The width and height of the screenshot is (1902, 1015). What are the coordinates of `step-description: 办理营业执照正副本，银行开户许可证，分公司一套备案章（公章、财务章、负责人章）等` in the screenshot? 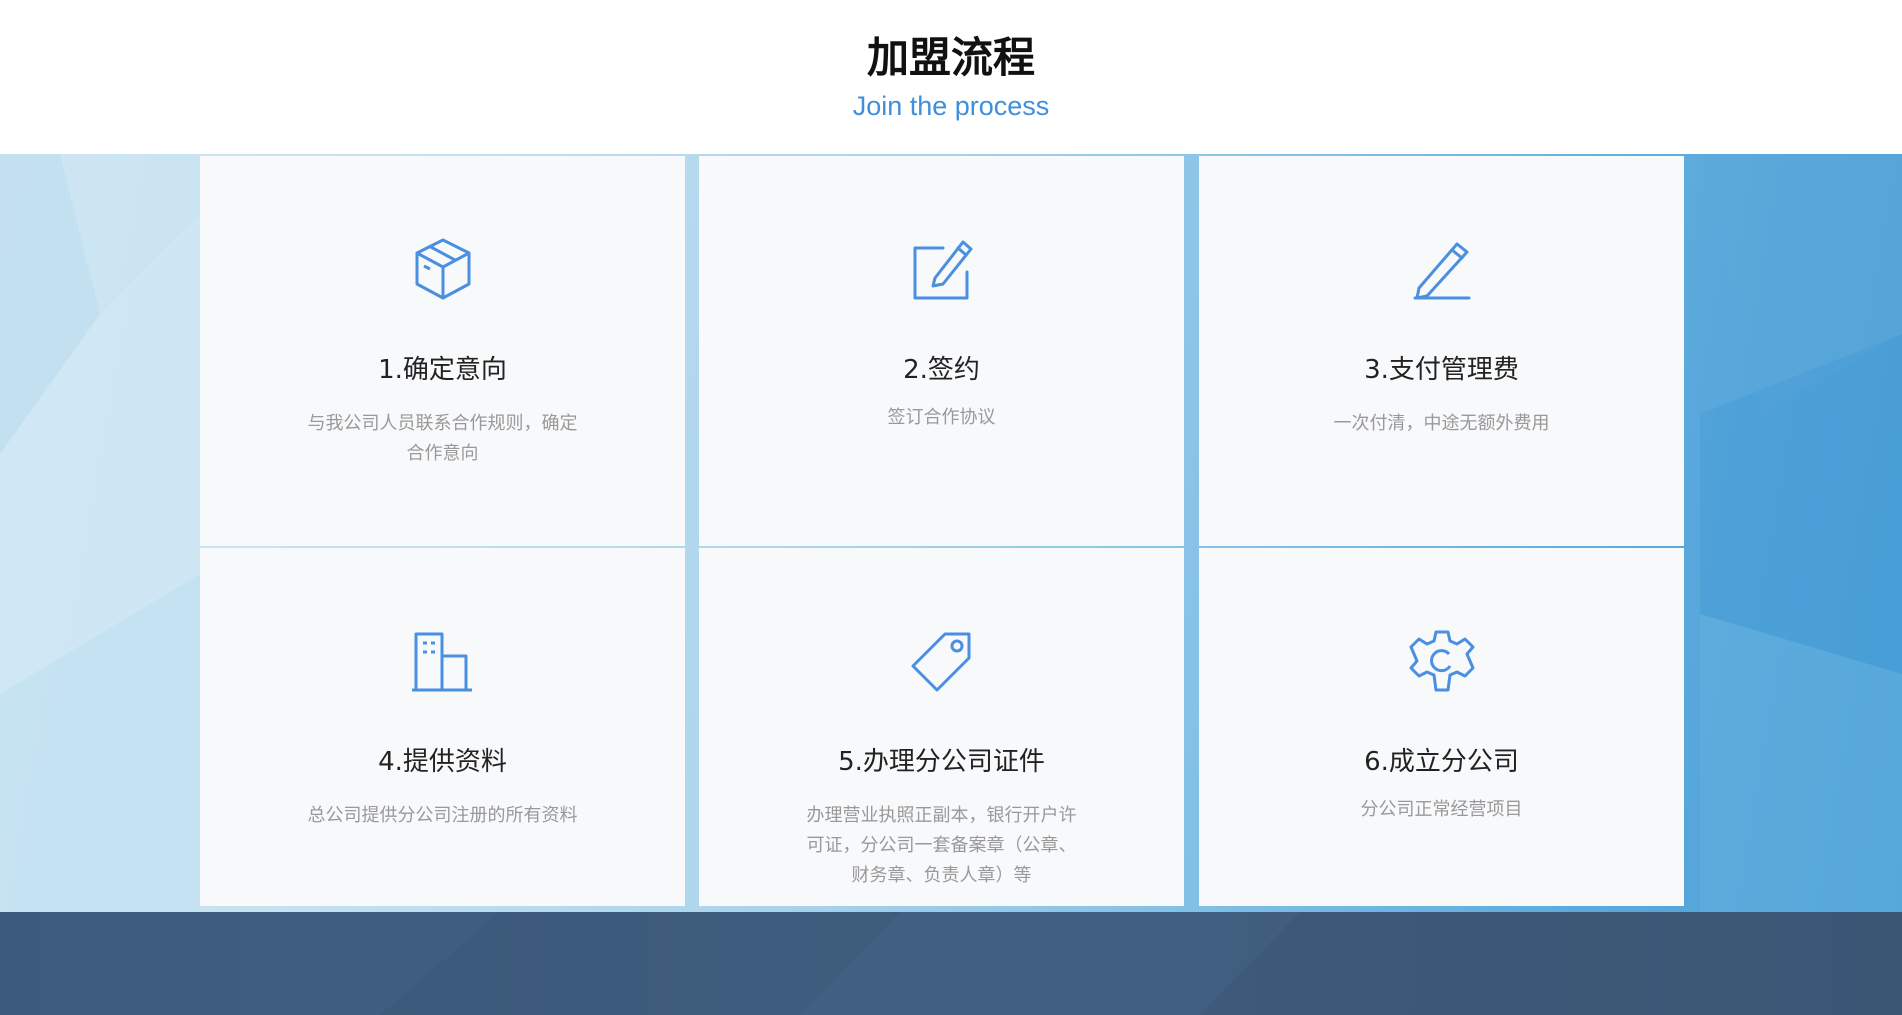 It's located at (941, 845).